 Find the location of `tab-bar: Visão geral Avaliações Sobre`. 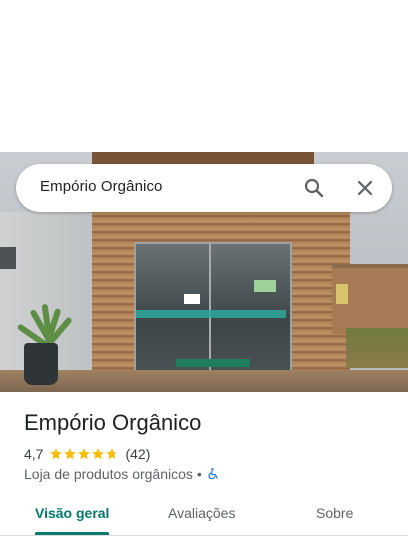

tab-bar: Visão geral Avaliações Sobre is located at coordinates (204, 516).